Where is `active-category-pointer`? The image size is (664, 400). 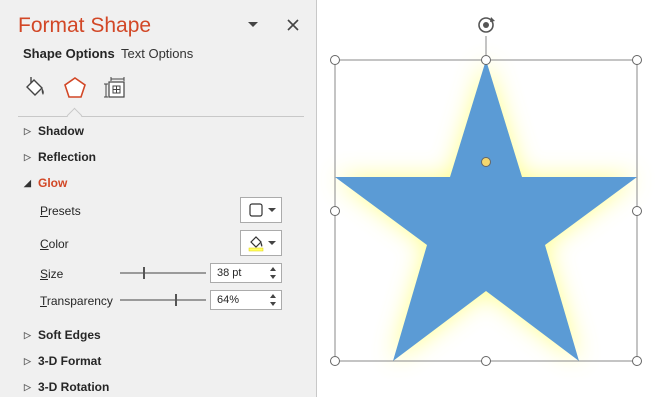
active-category-pointer is located at coordinates (74, 115).